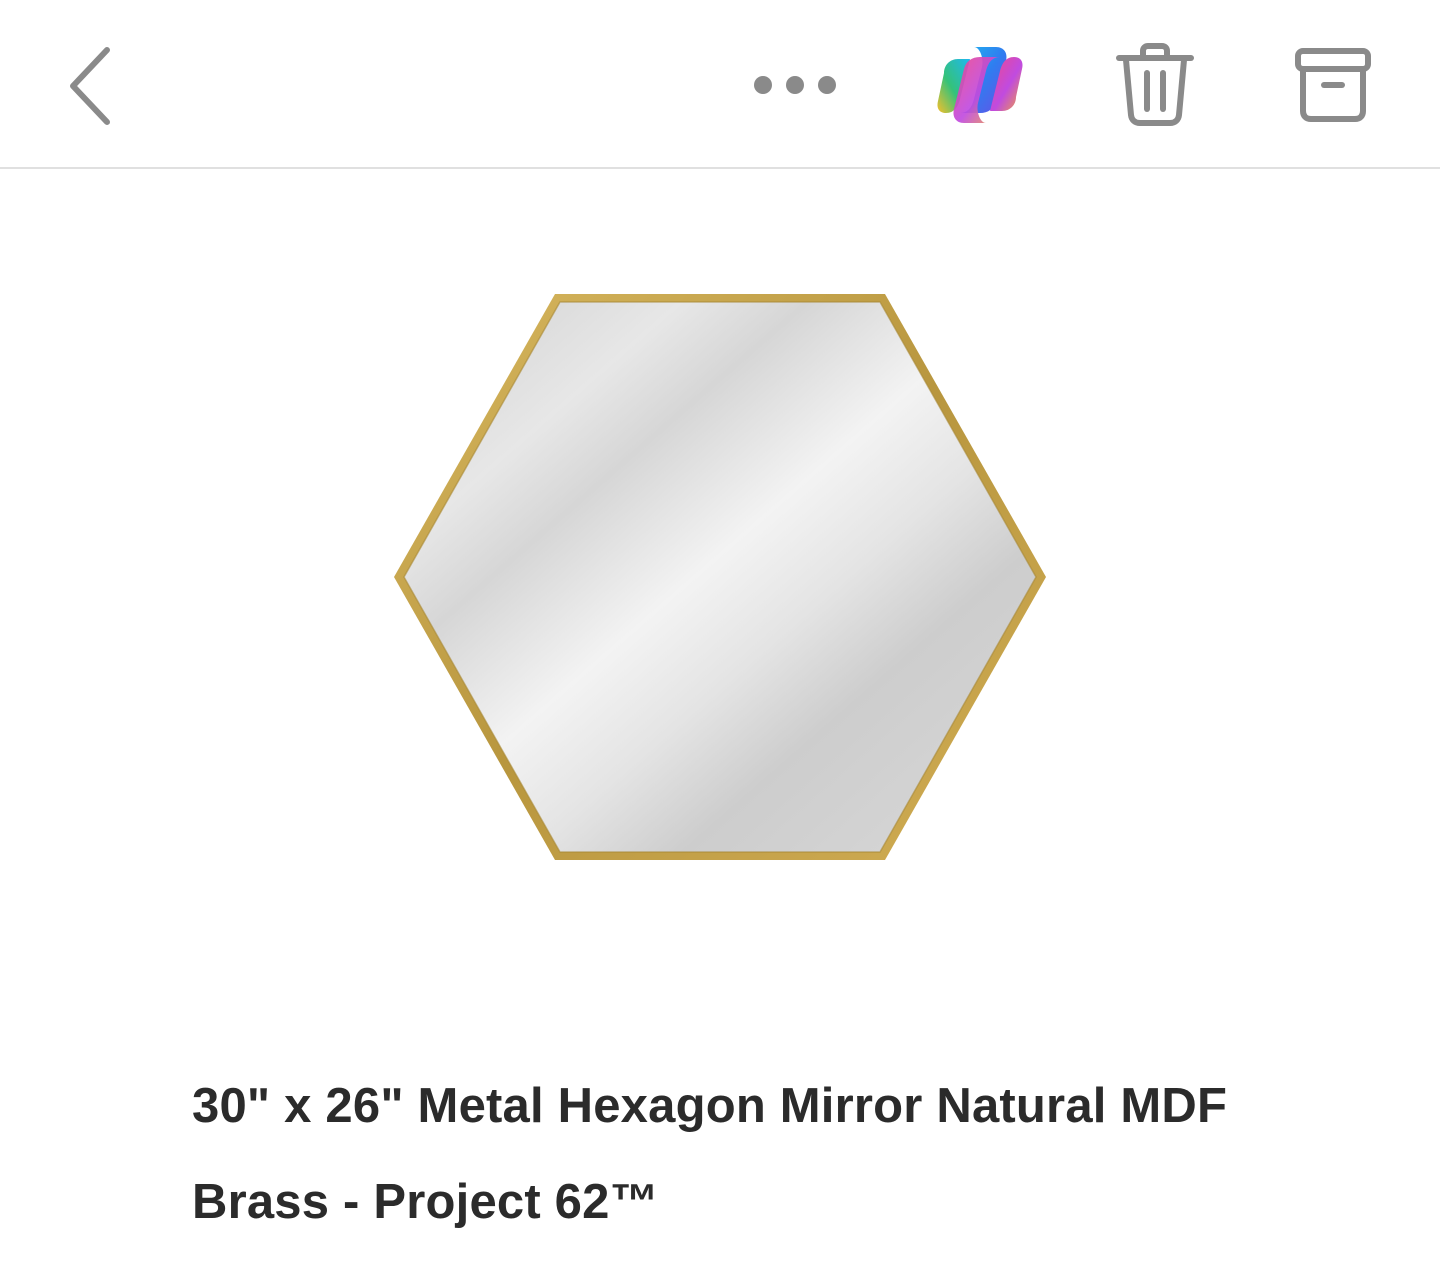 This screenshot has width=1440, height=1265. I want to click on copilot-button, so click(980, 85).